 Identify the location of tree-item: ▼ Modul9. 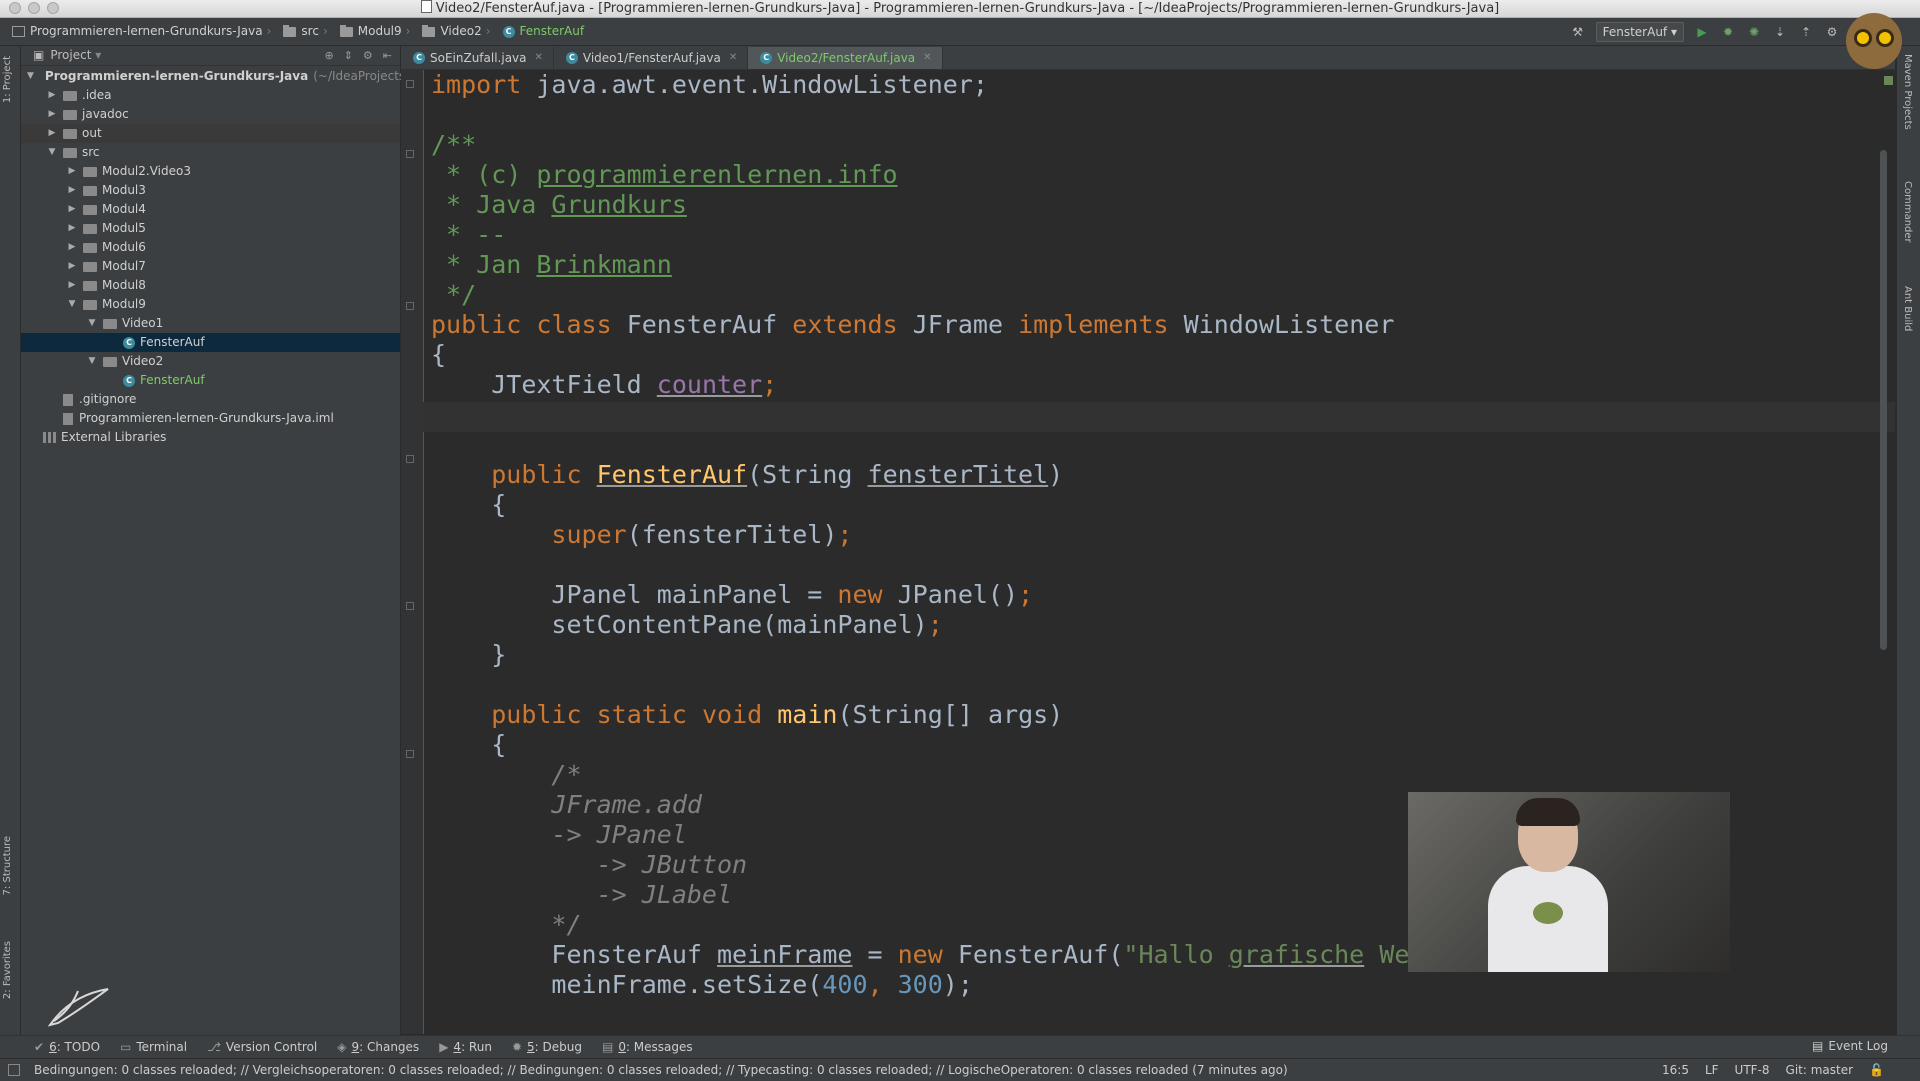
(210, 304).